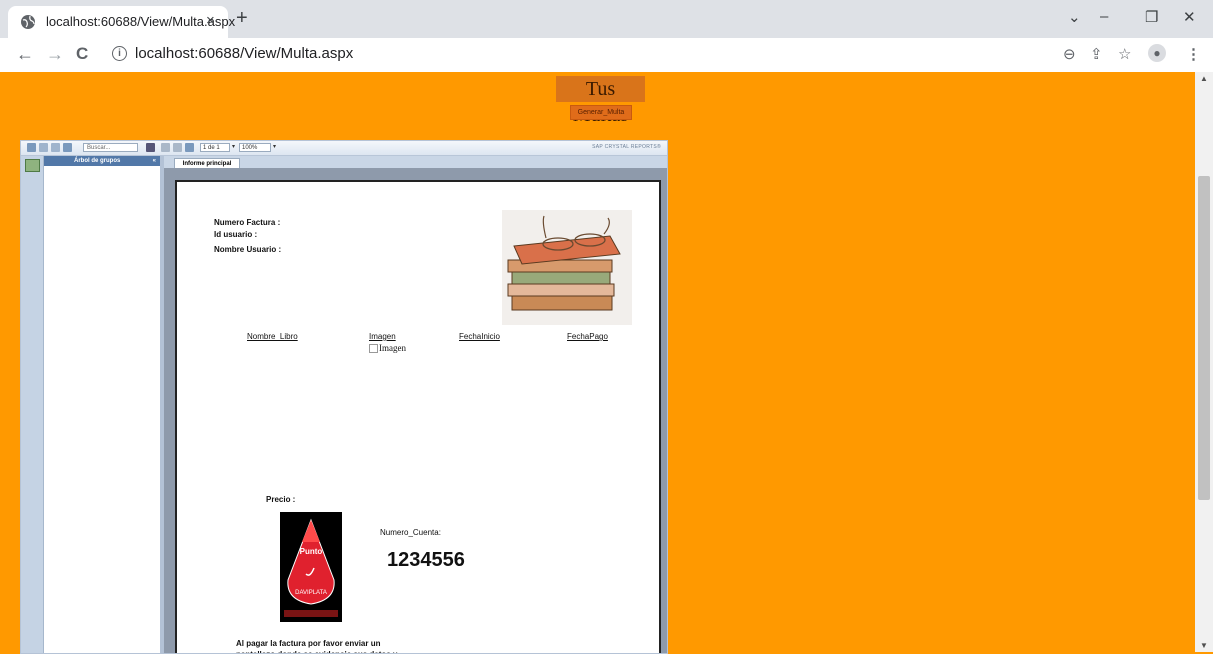  Describe the element at coordinates (1189, 17) in the screenshot. I see `close-window-button: ✕` at that location.